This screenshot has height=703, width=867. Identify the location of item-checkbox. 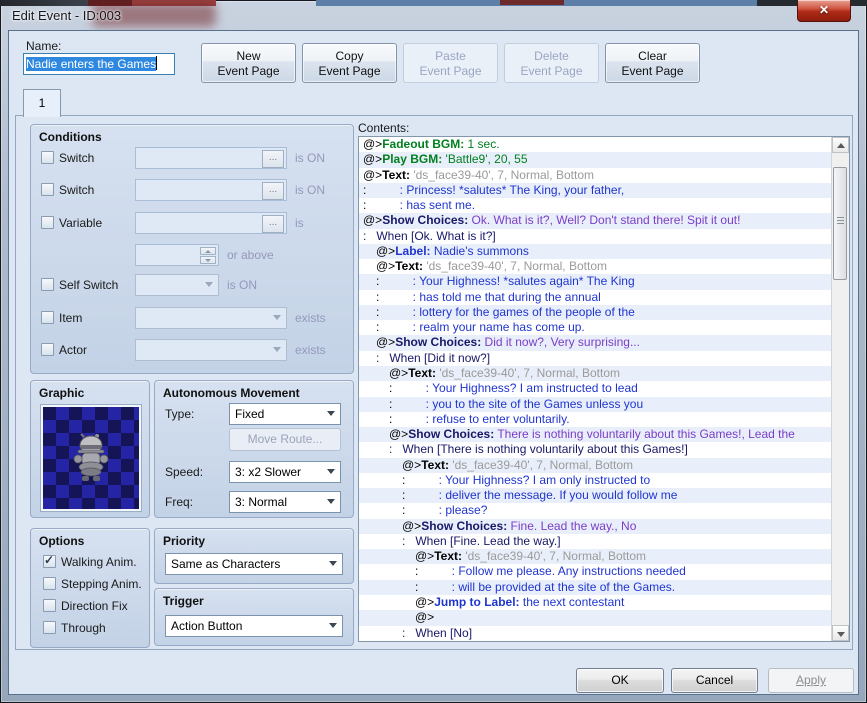
(47, 317).